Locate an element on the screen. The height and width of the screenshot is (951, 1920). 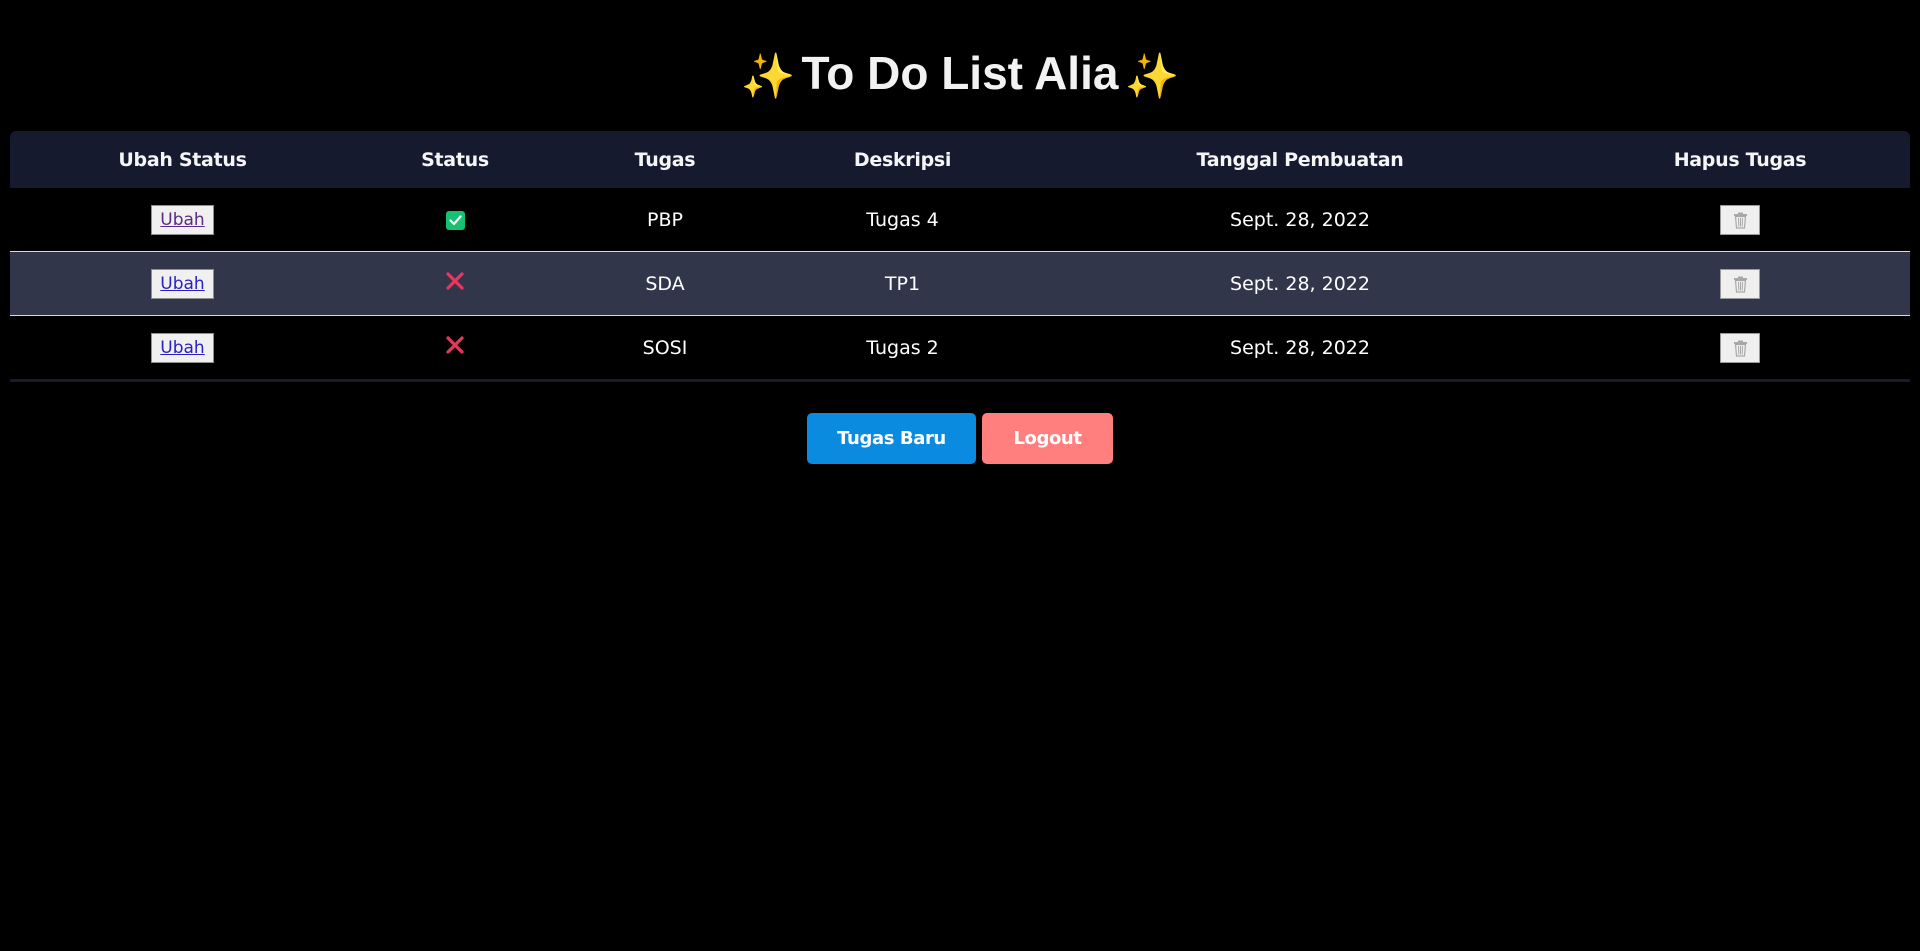
table-row: Ubah PBP Tugas 4 Sept. 28, 2022 is located at coordinates (960, 220).